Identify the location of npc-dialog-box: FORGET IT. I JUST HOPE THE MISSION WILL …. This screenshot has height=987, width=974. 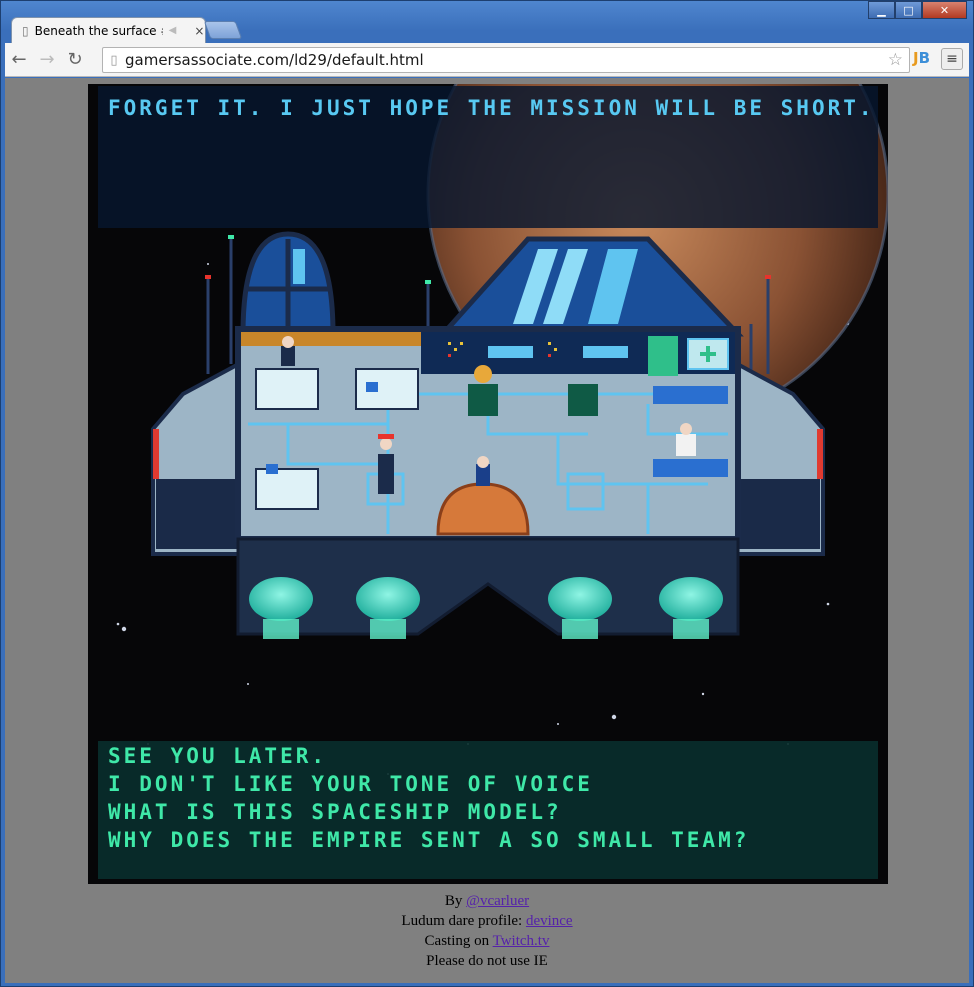
(488, 157).